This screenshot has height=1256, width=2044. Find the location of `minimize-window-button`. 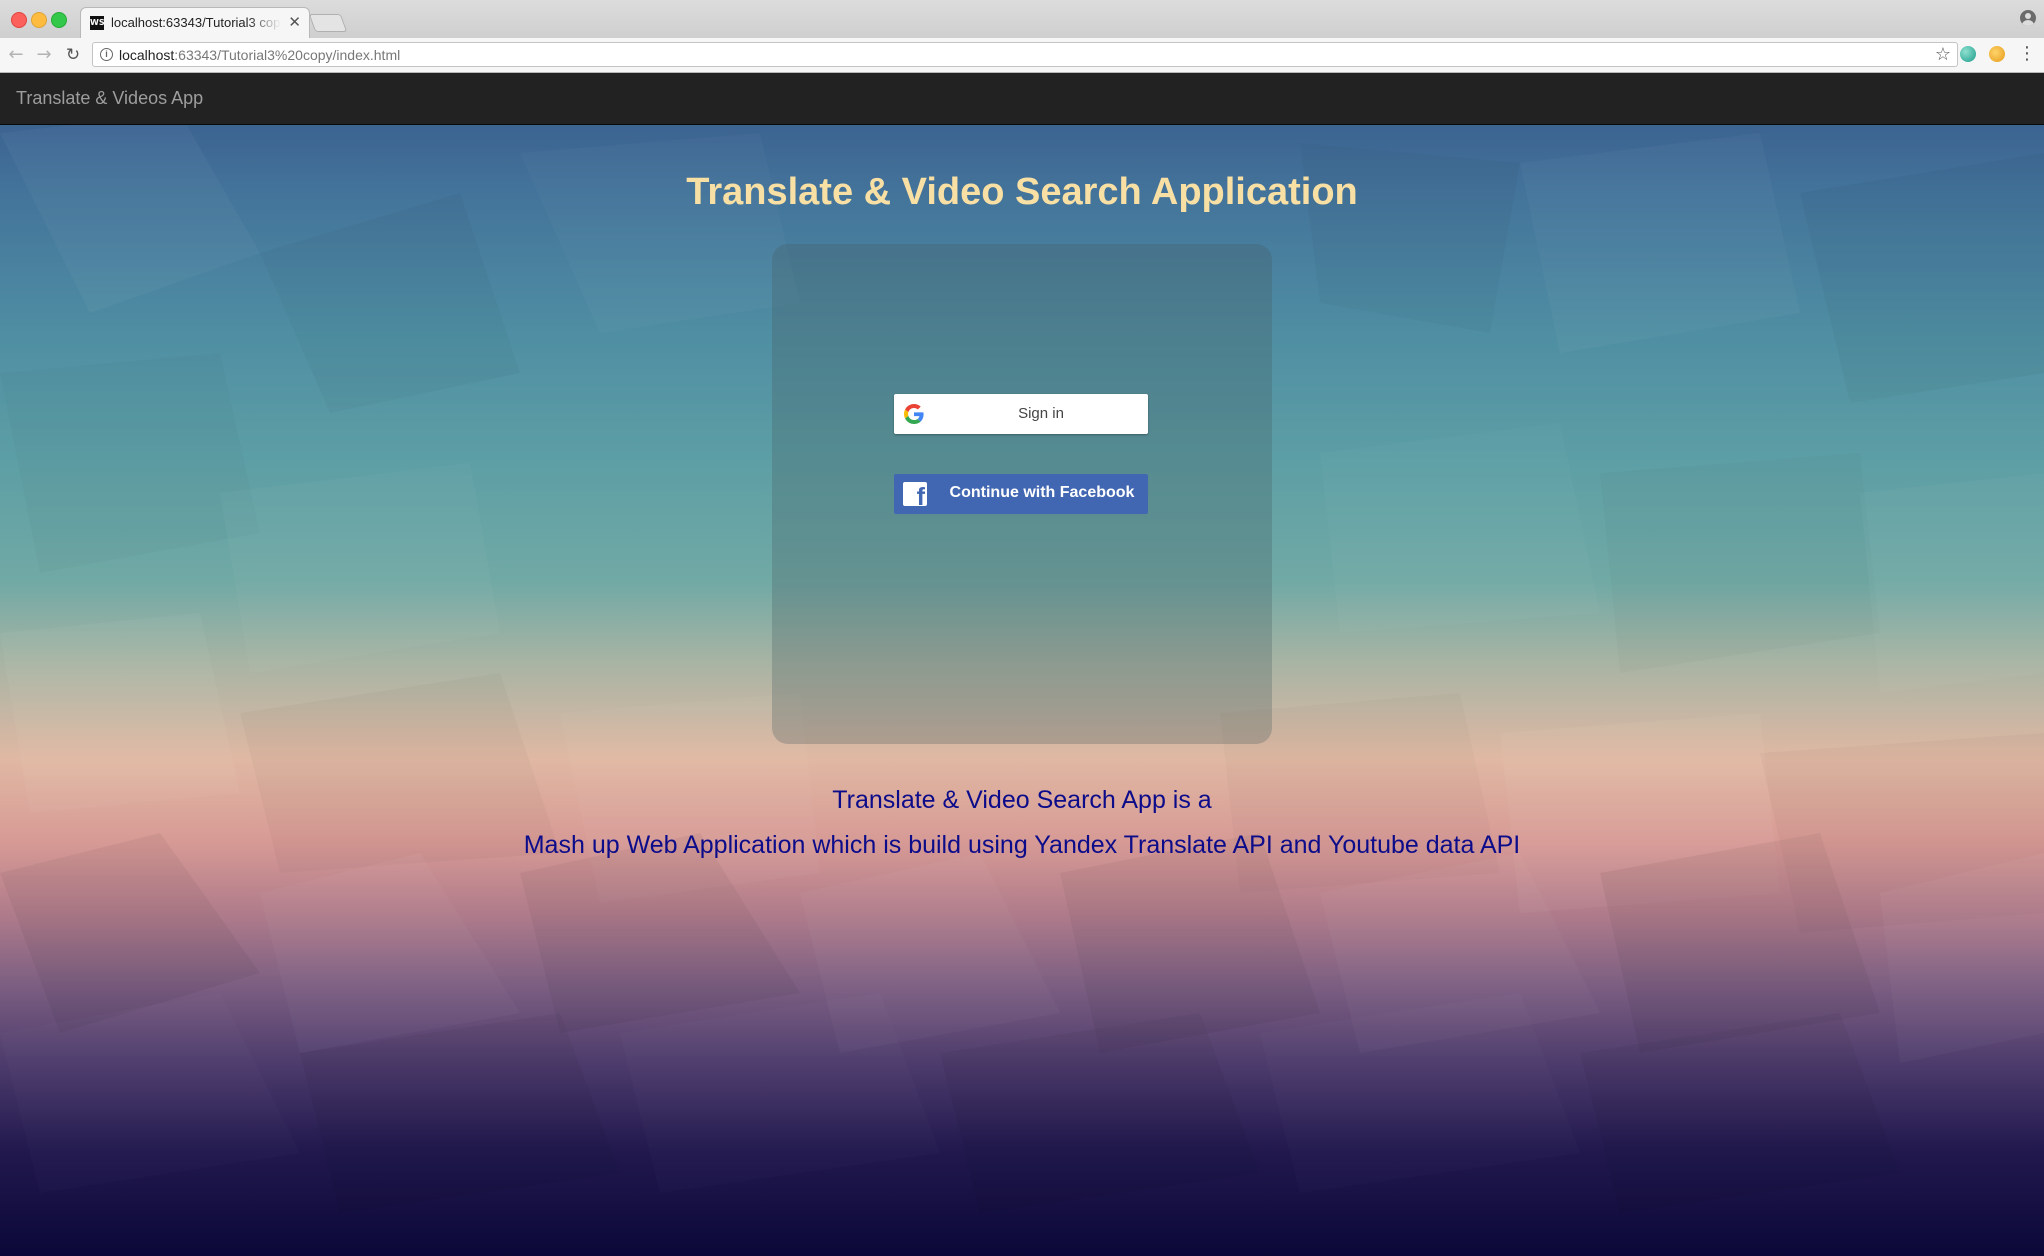

minimize-window-button is located at coordinates (39, 20).